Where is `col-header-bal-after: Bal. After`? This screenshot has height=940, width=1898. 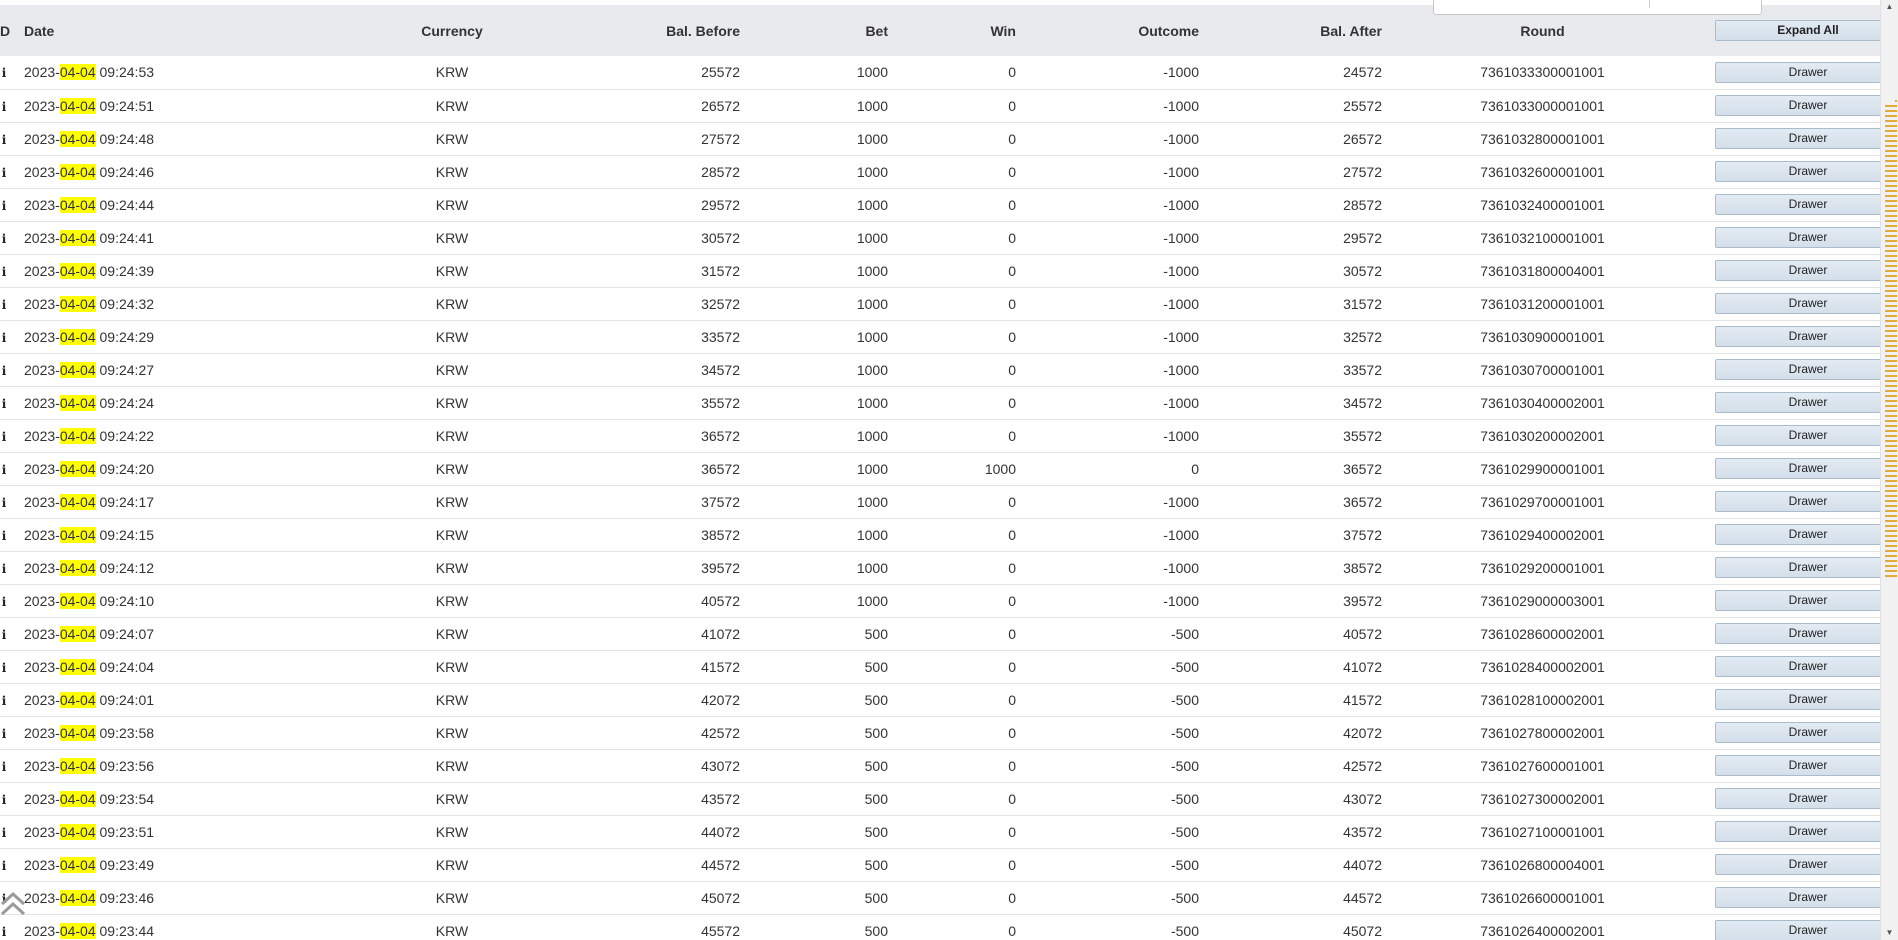 col-header-bal-after: Bal. After is located at coordinates (1294, 30).